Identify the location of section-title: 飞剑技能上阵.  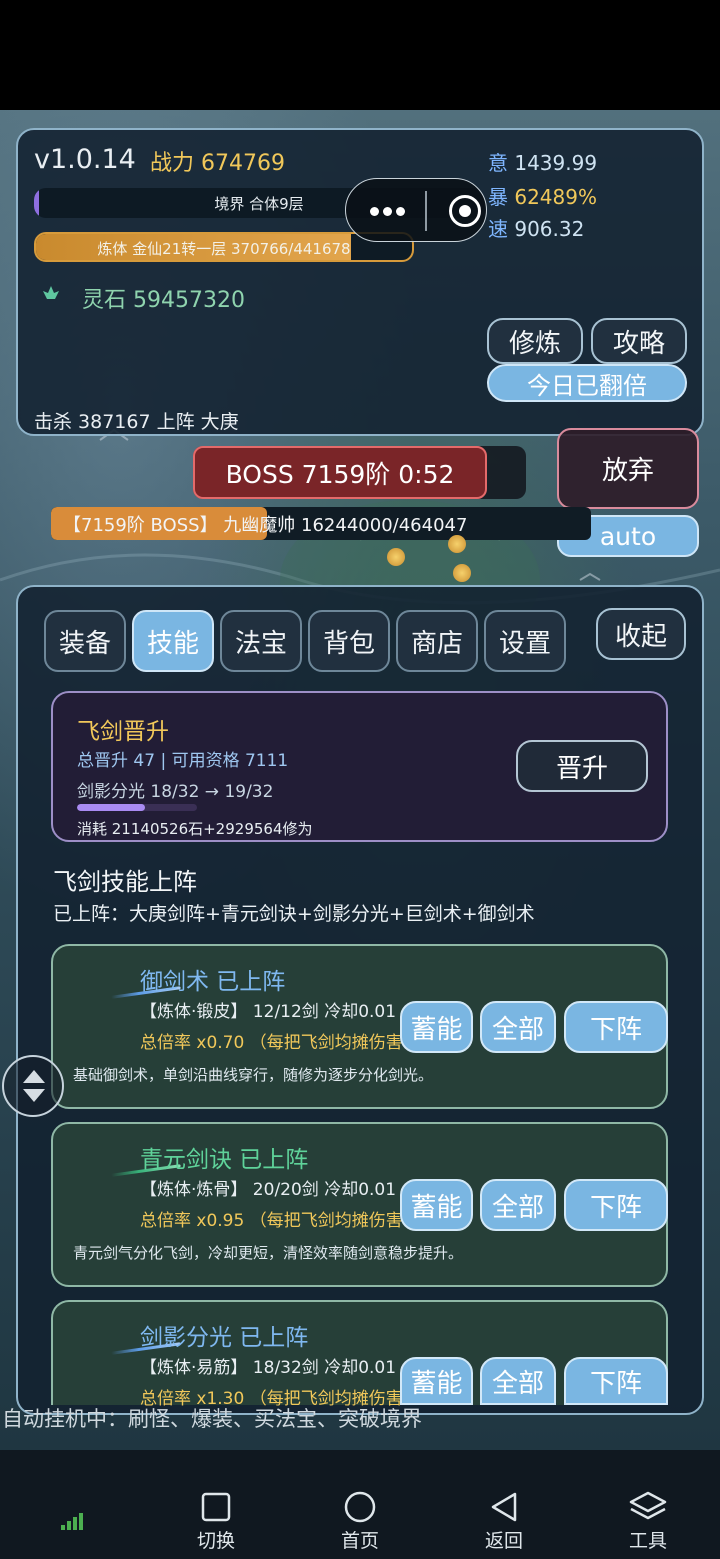
(125, 882).